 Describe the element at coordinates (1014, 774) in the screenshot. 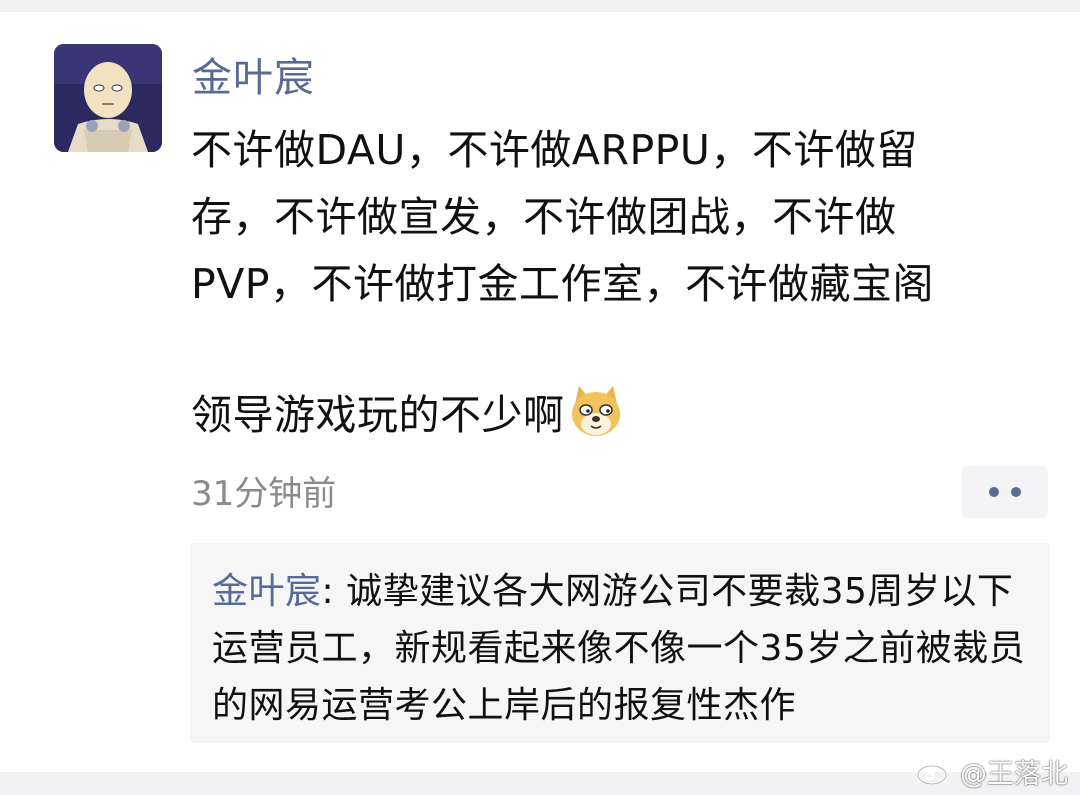

I see `watermark-text: @王落北` at that location.